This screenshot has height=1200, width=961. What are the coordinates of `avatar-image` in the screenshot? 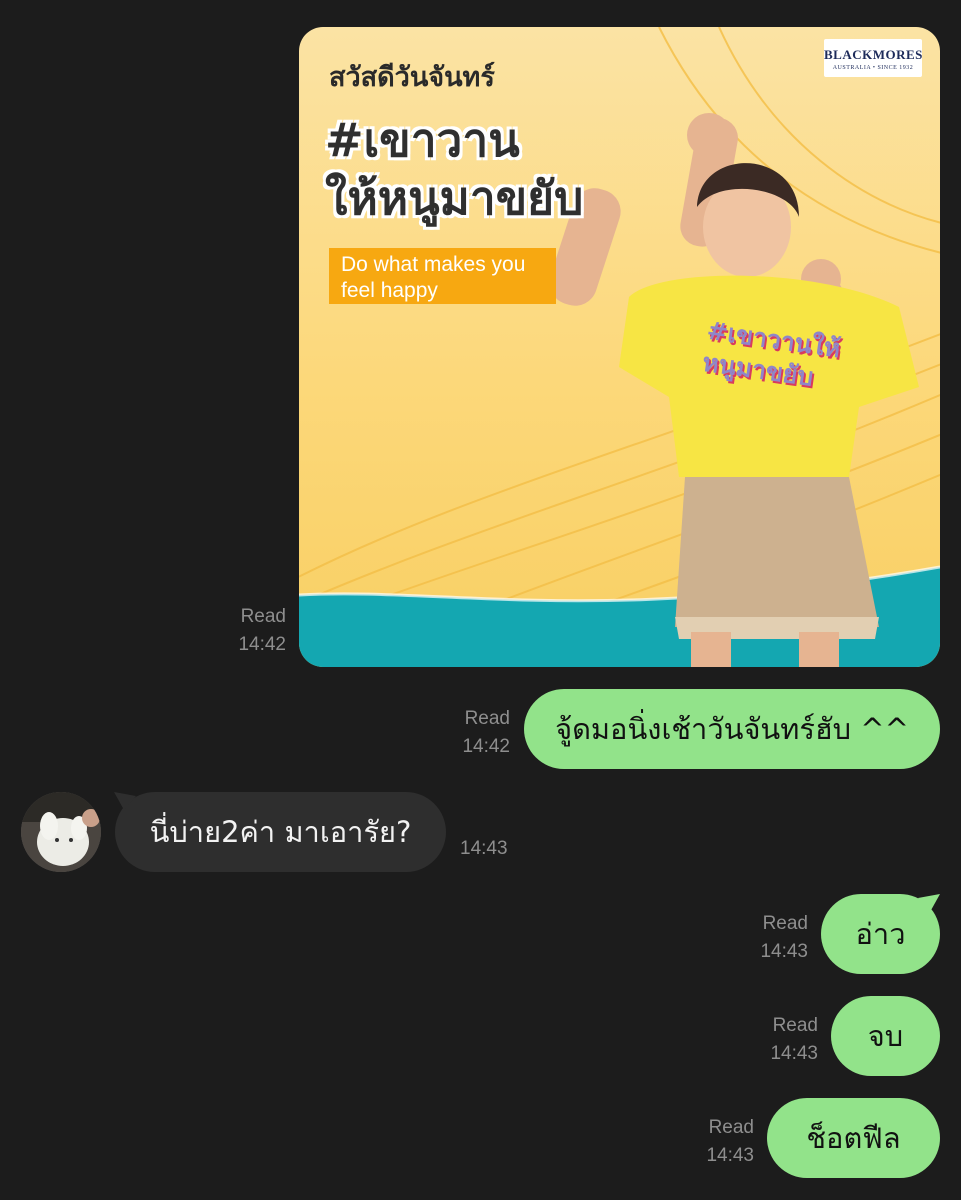 It's located at (61, 832).